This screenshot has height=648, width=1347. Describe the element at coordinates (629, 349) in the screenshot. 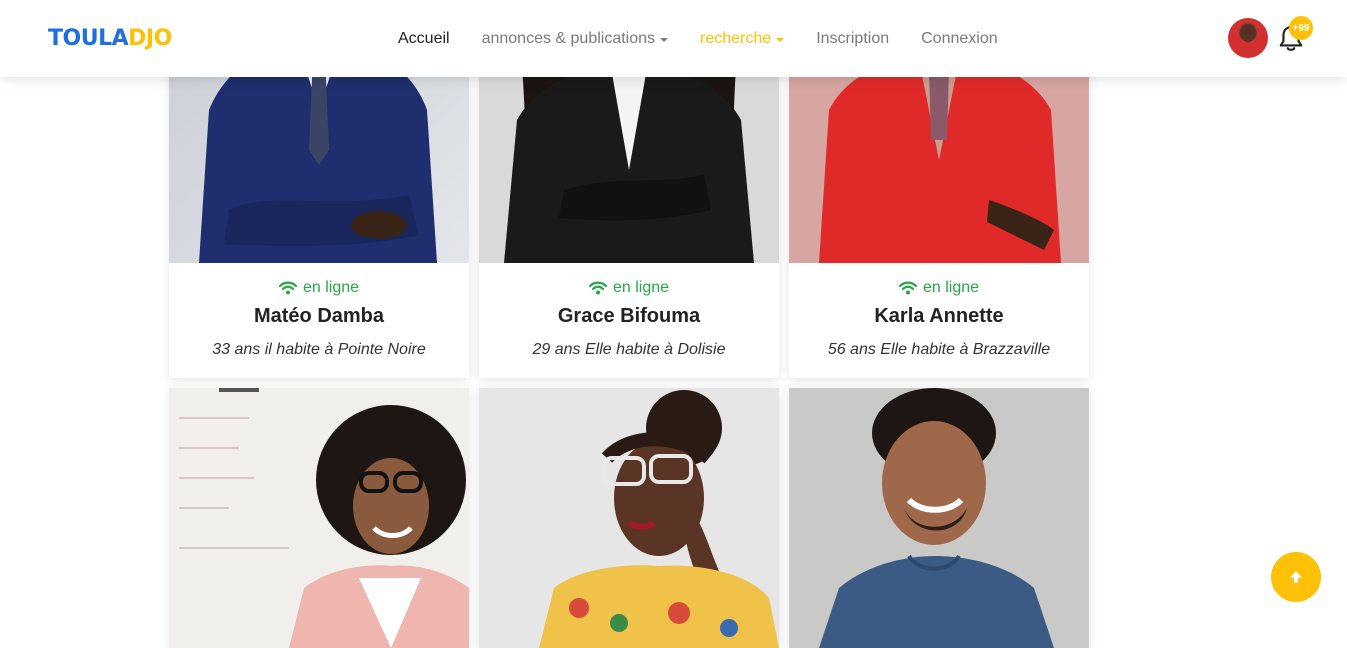

I see `profile-description: 29 ans Elle habite à Dolisie` at that location.